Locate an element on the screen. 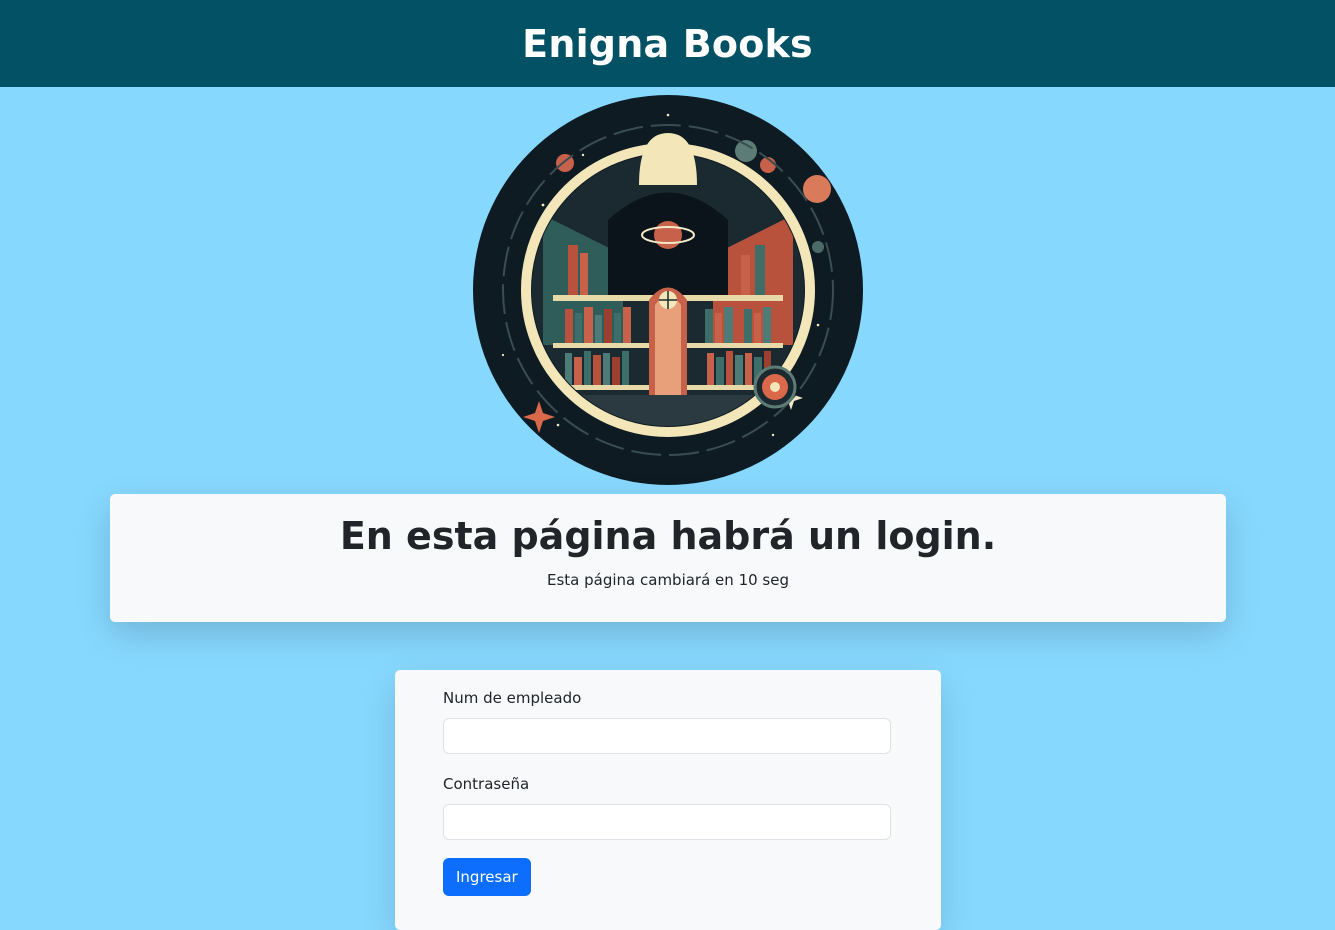  library-logo is located at coordinates (668, 290).